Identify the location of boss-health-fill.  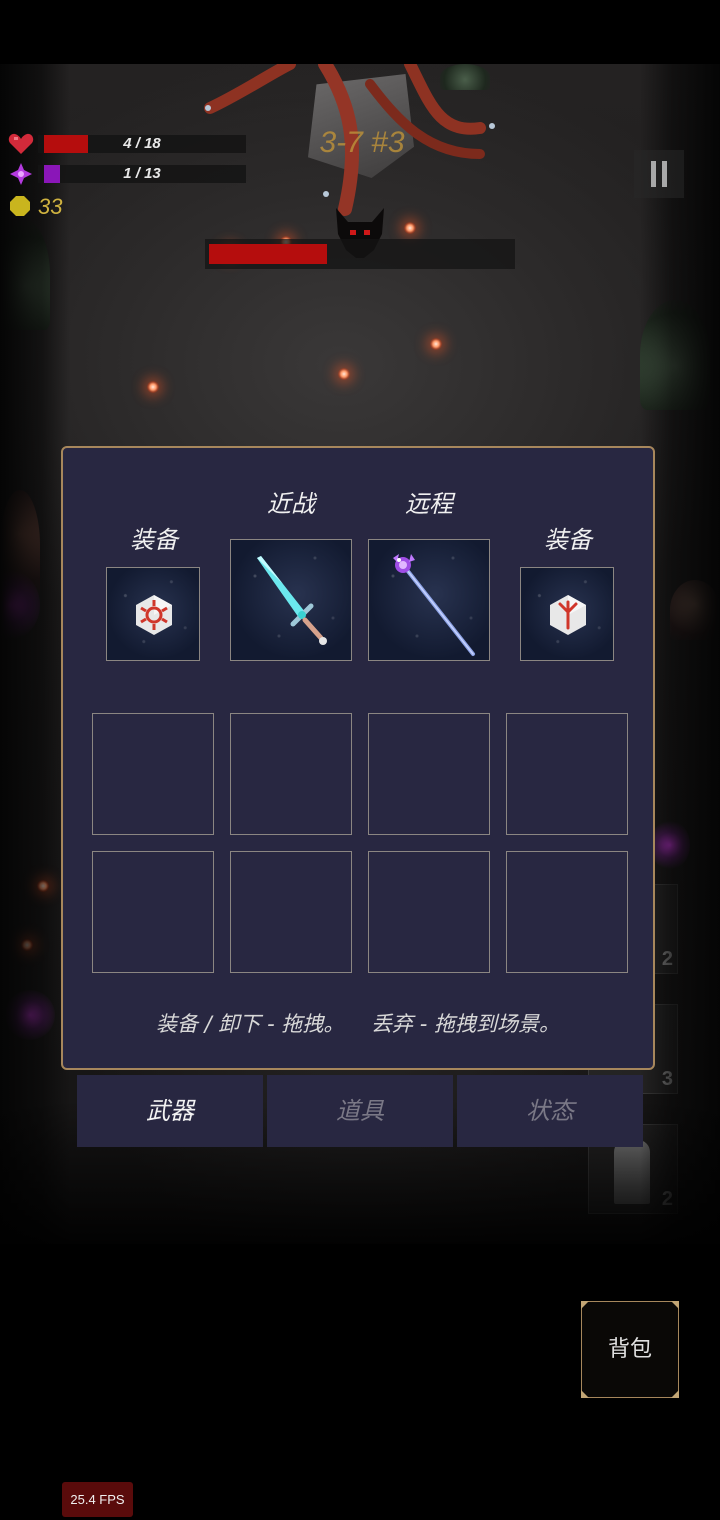
(268, 254).